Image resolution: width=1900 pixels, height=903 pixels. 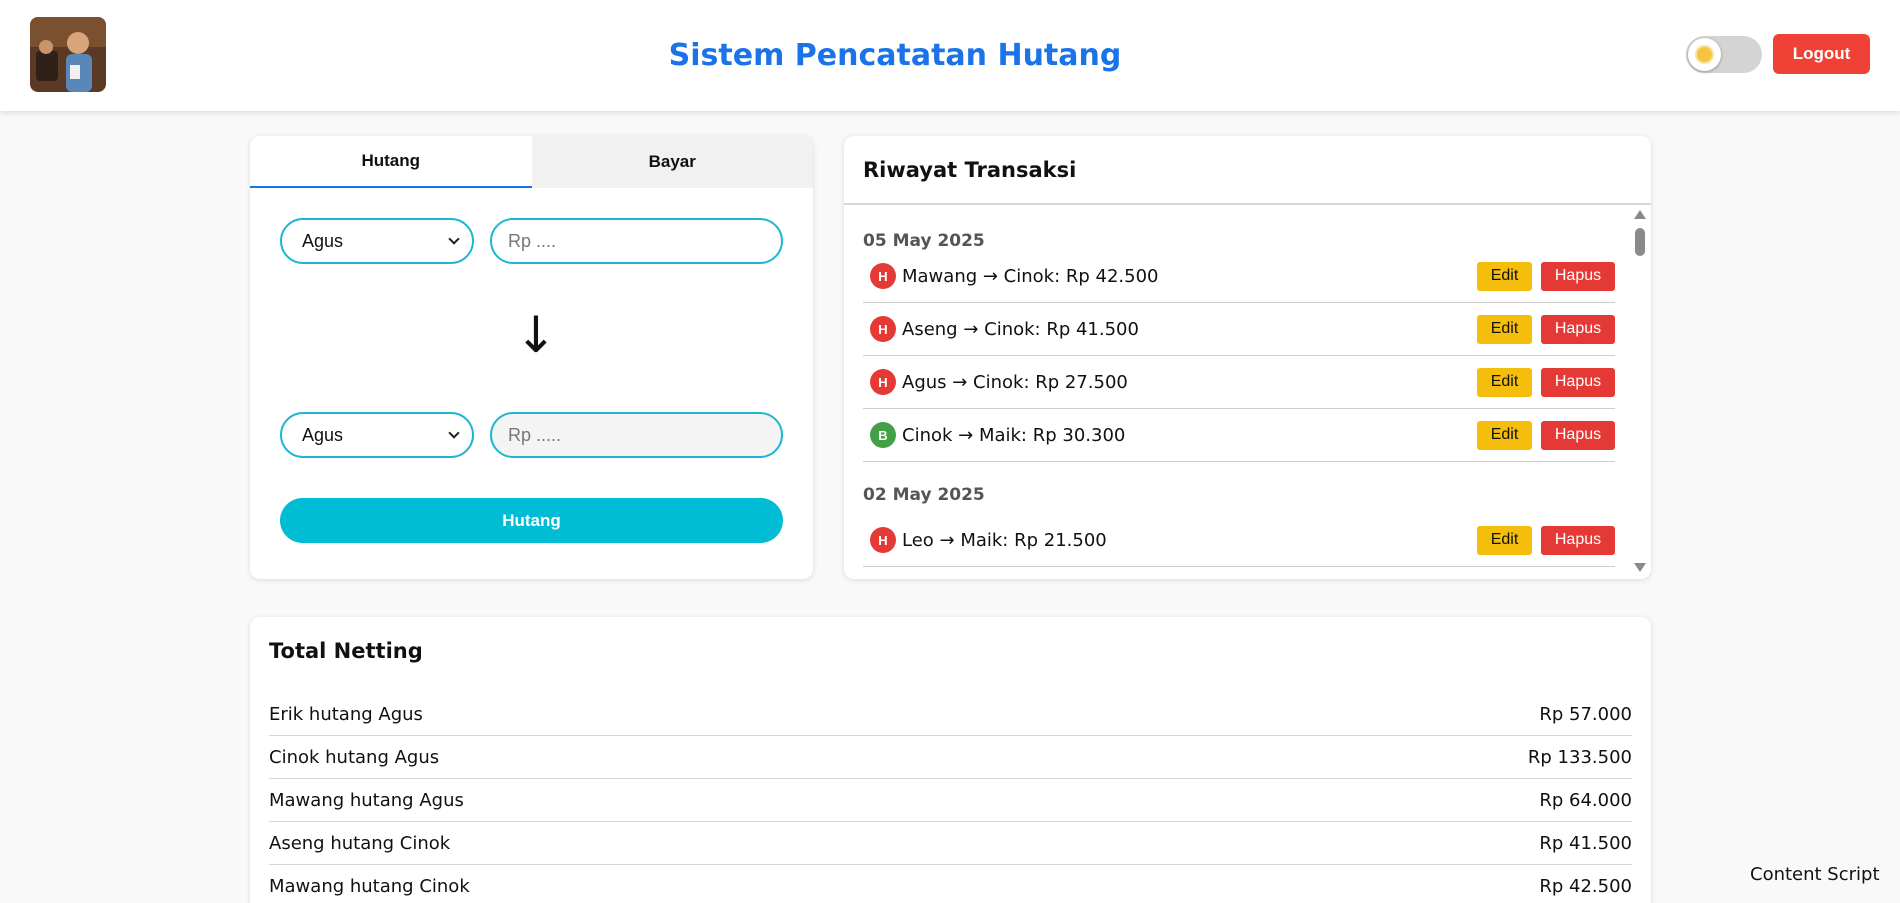 I want to click on content-script-label: Content Script, so click(x=1815, y=874).